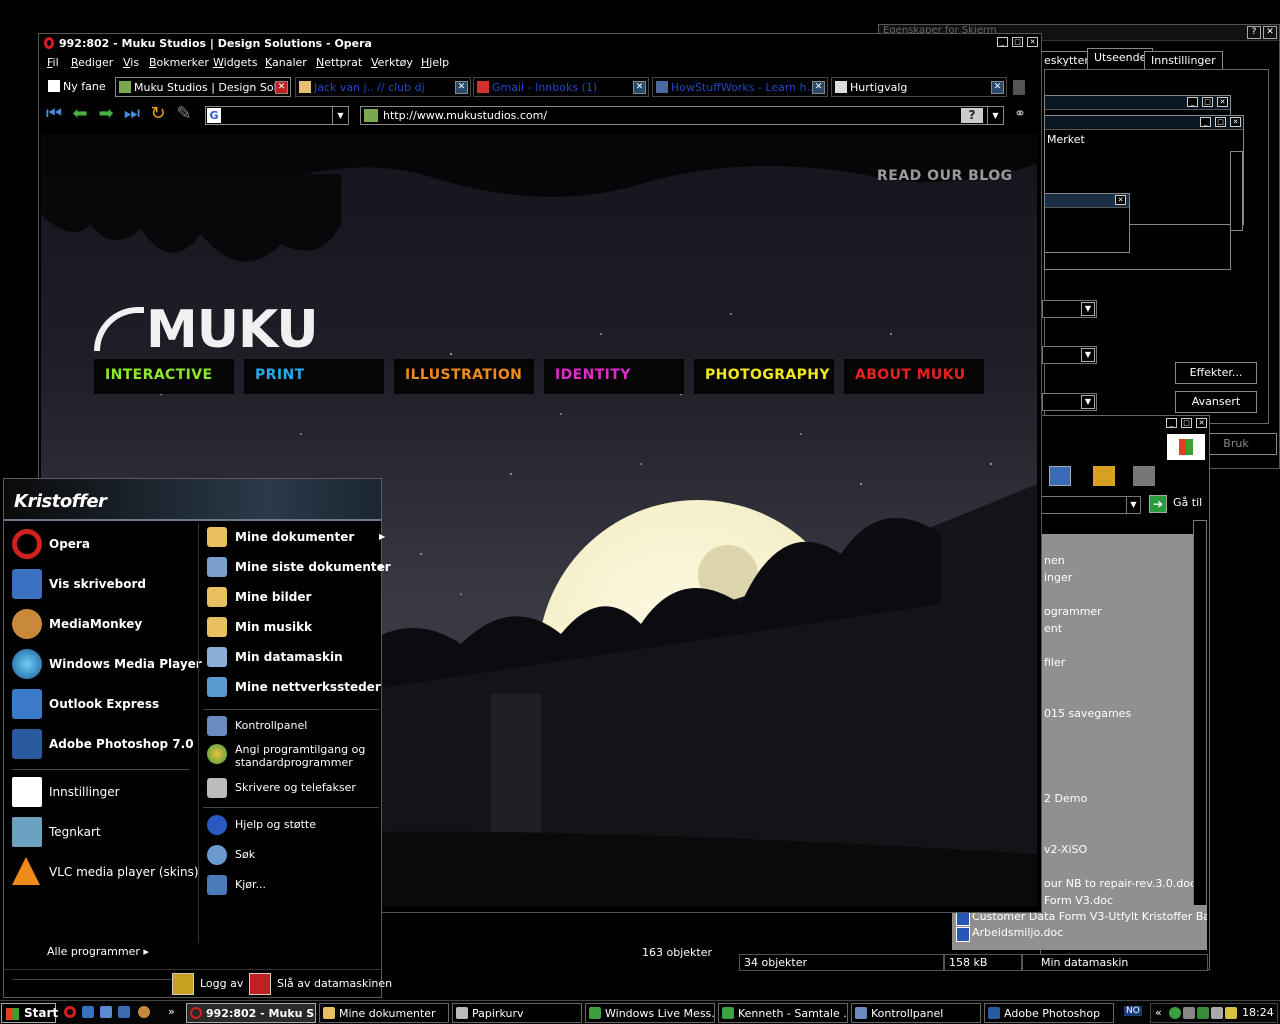 This screenshot has width=1280, height=1024. I want to click on go-button: Gå til, so click(1187, 502).